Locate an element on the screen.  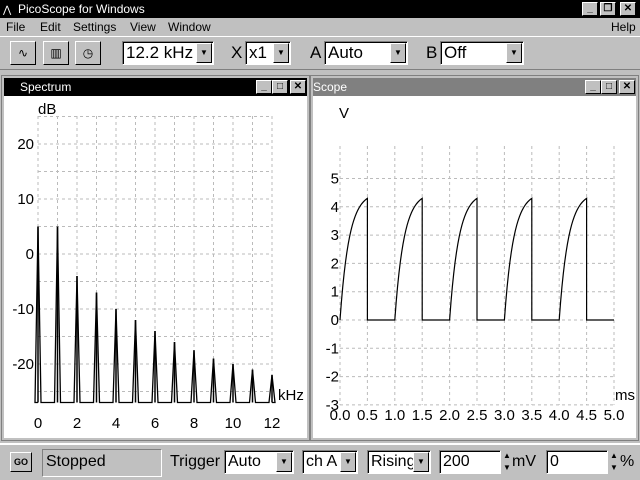
y-tick-label: 5 is located at coordinates (335, 179).